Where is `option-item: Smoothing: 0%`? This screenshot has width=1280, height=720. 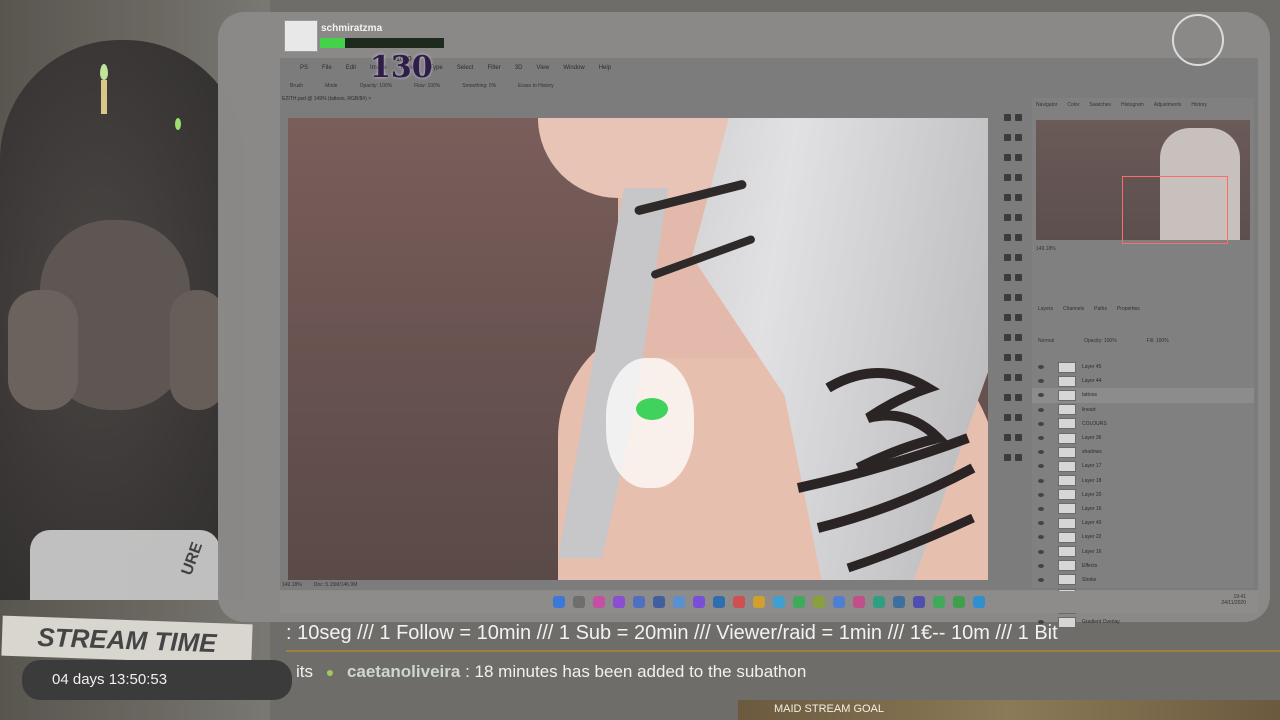 option-item: Smoothing: 0% is located at coordinates (479, 86).